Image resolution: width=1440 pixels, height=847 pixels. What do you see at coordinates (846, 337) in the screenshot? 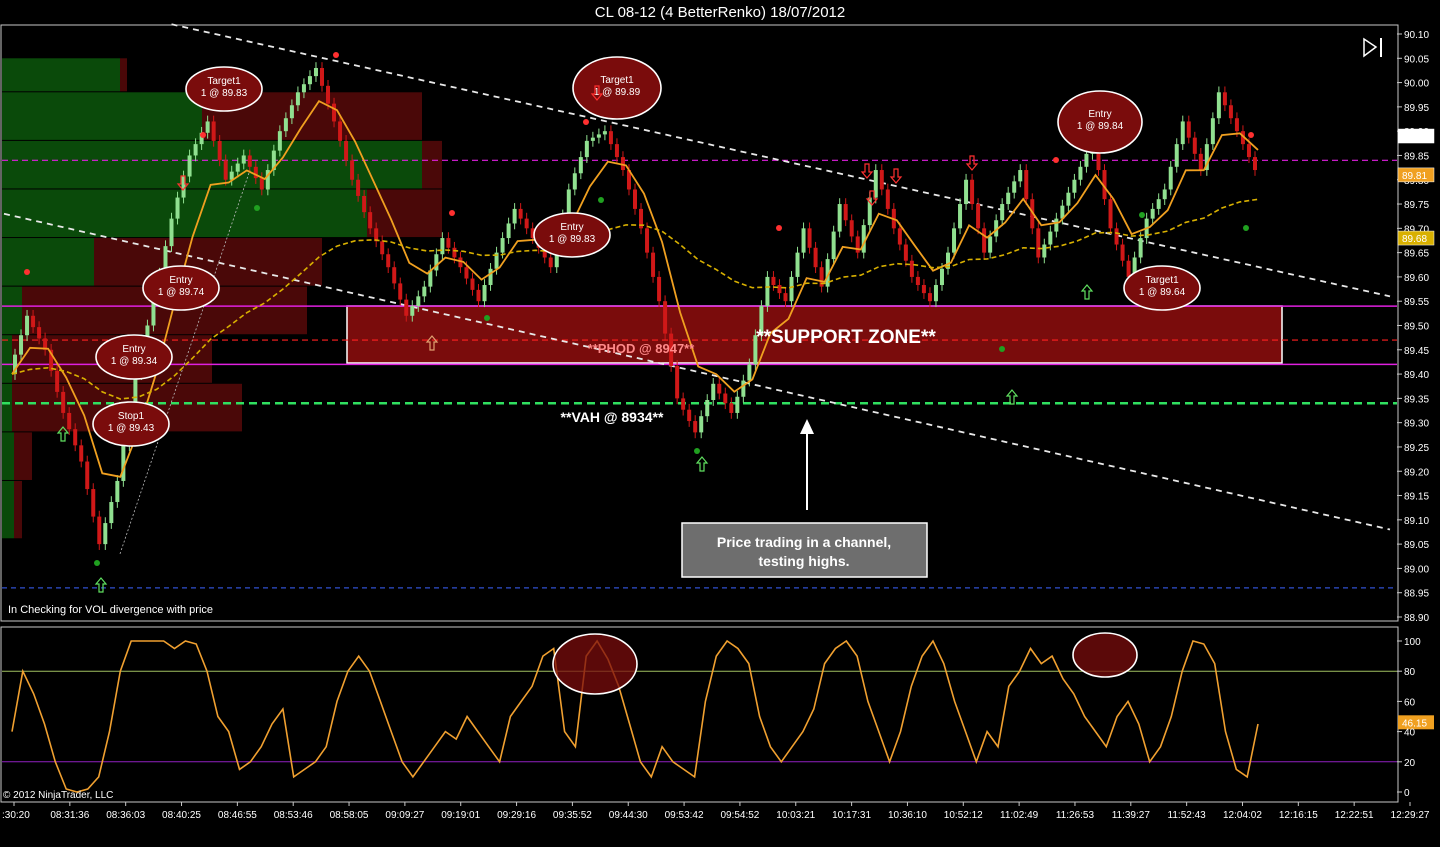
I see `support-zone-label: **SUPPORT ZONE**` at bounding box center [846, 337].